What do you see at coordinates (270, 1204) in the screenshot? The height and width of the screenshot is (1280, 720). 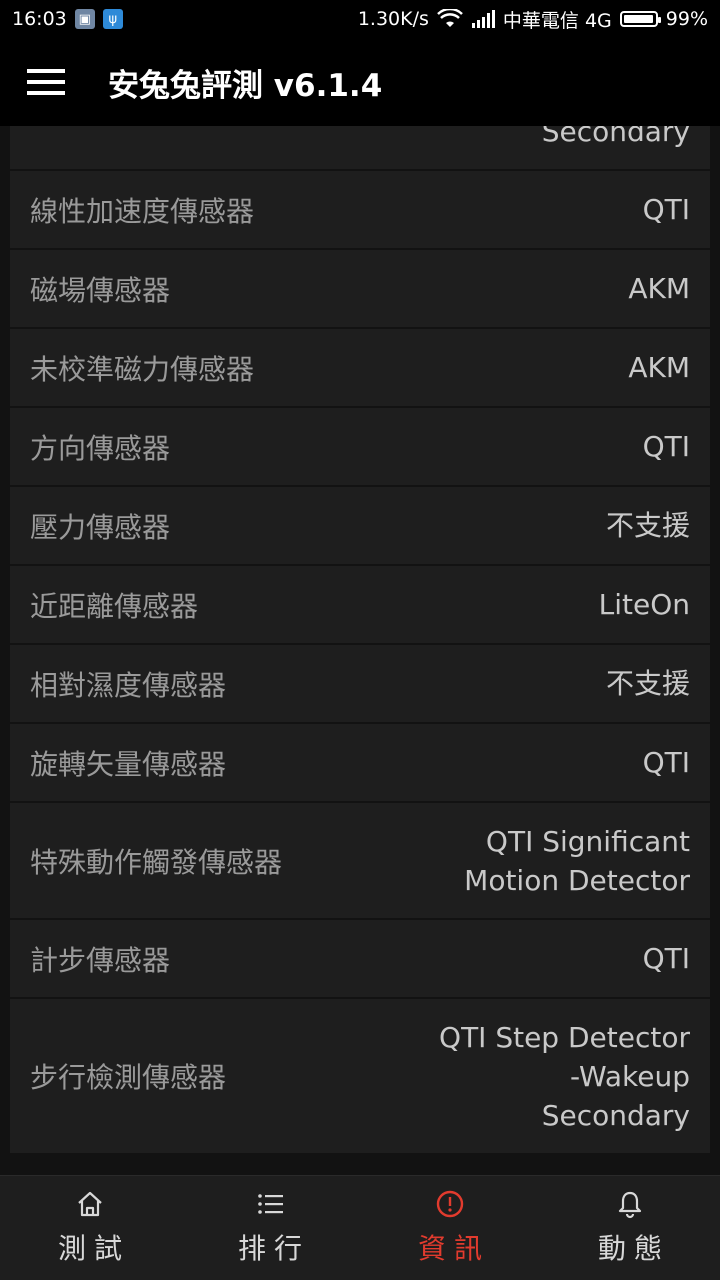 I see `list-icon` at bounding box center [270, 1204].